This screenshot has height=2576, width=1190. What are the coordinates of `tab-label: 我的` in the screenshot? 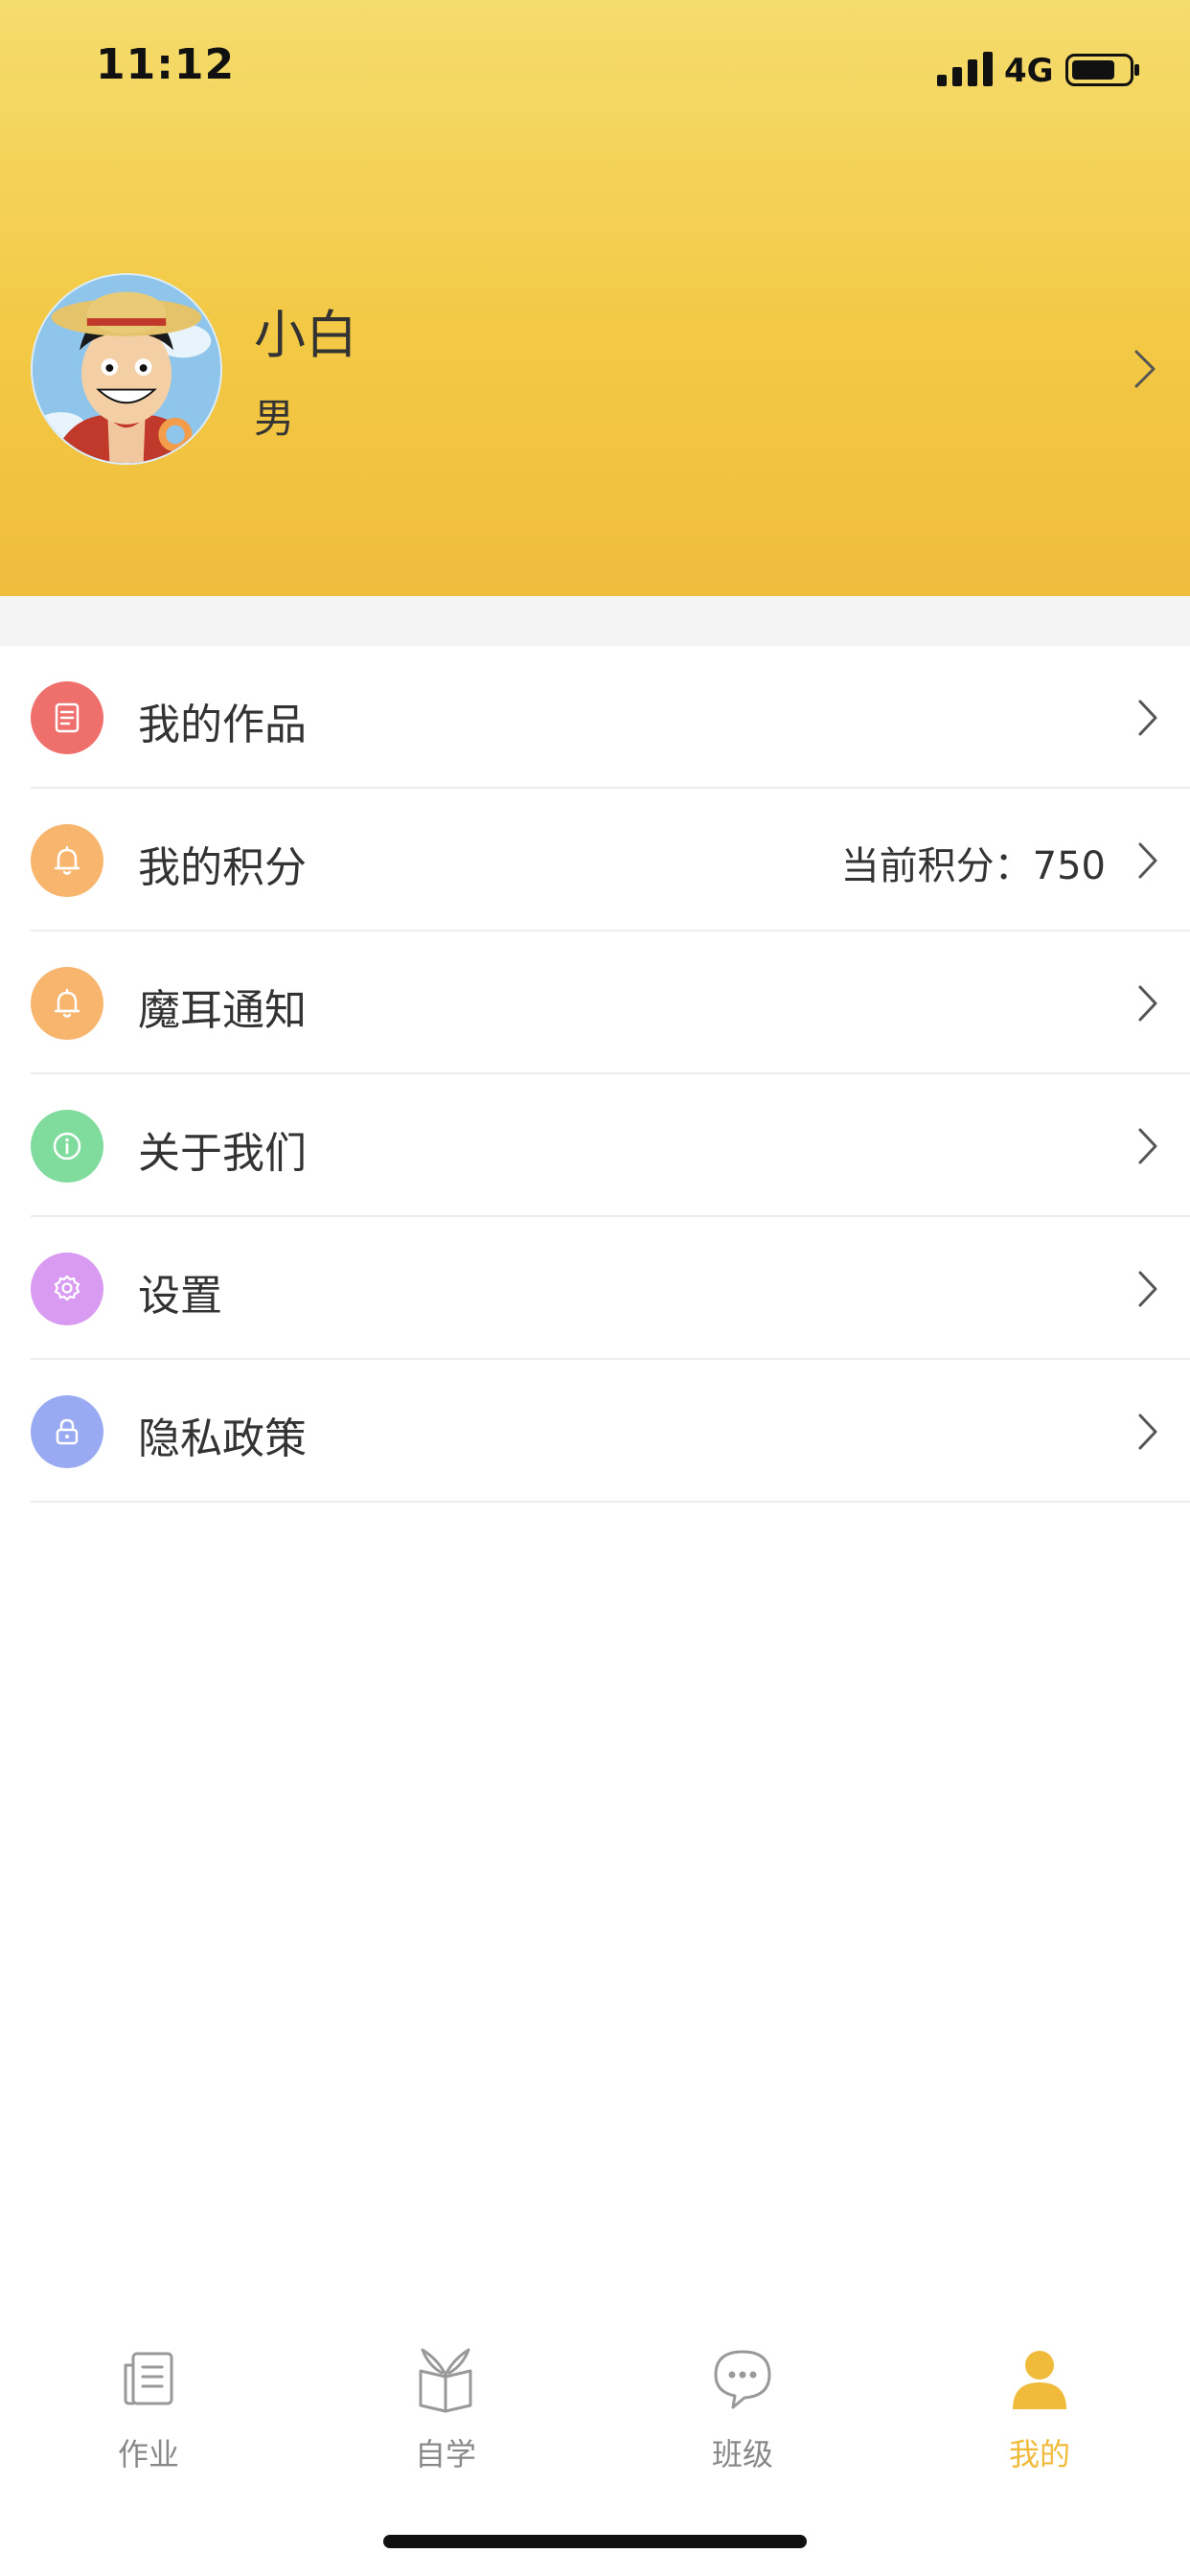 It's located at (1039, 2454).